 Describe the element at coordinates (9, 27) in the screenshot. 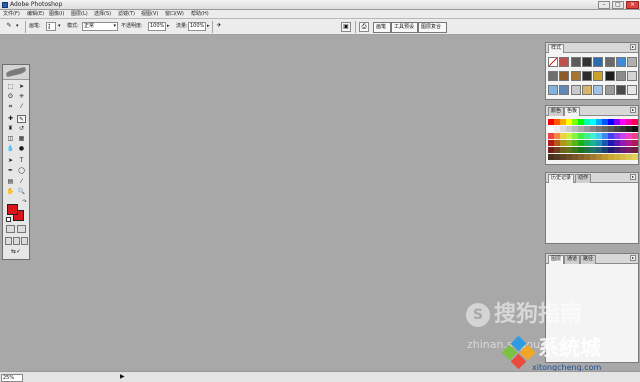

I see `brush-tool-preset-icon: ✎` at that location.